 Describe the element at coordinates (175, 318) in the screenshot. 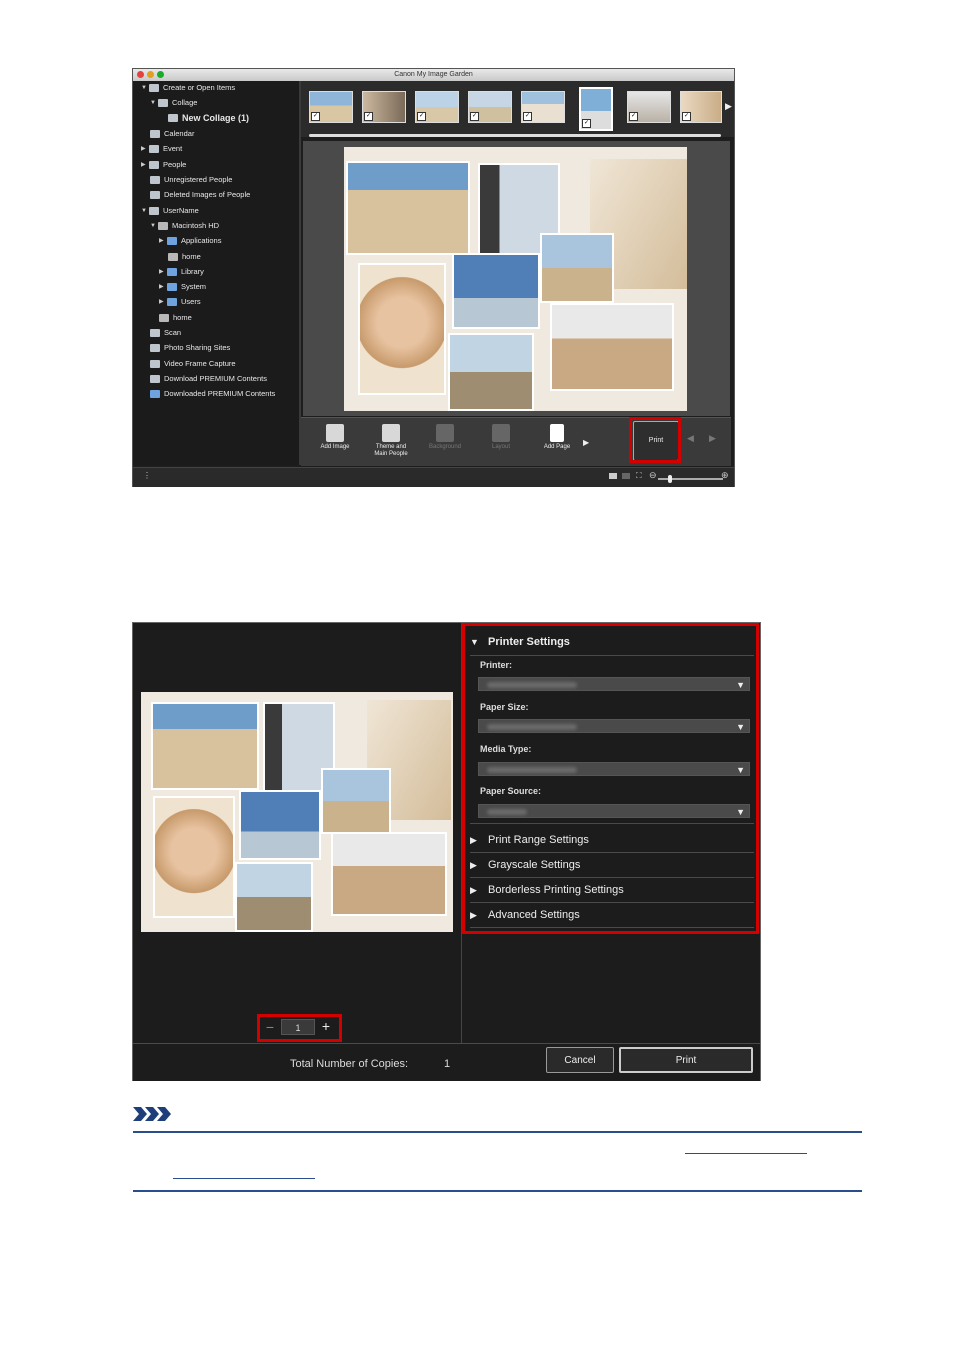

I see `sidebar-item-home-2: home` at that location.